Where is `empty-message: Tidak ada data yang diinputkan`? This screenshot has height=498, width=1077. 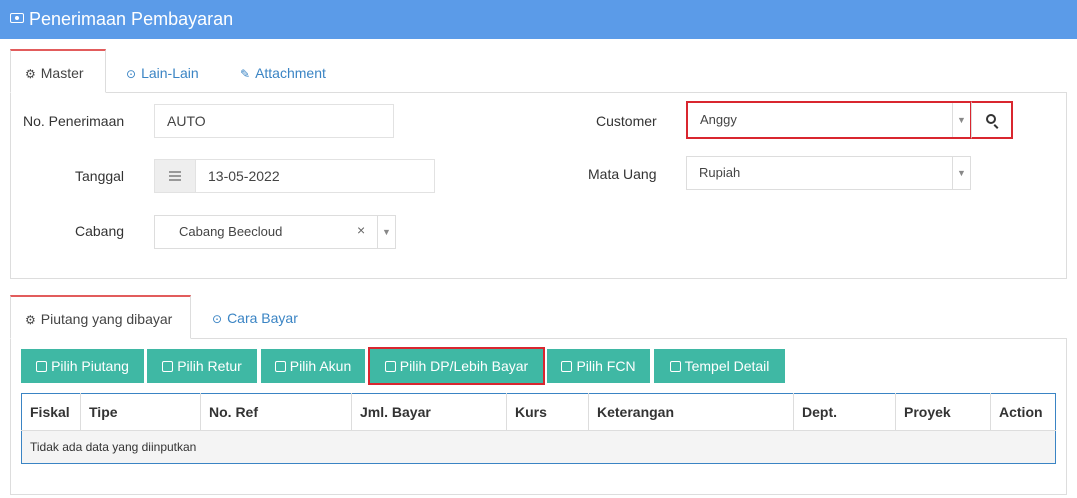
empty-message: Tidak ada data yang diinputkan is located at coordinates (538, 447).